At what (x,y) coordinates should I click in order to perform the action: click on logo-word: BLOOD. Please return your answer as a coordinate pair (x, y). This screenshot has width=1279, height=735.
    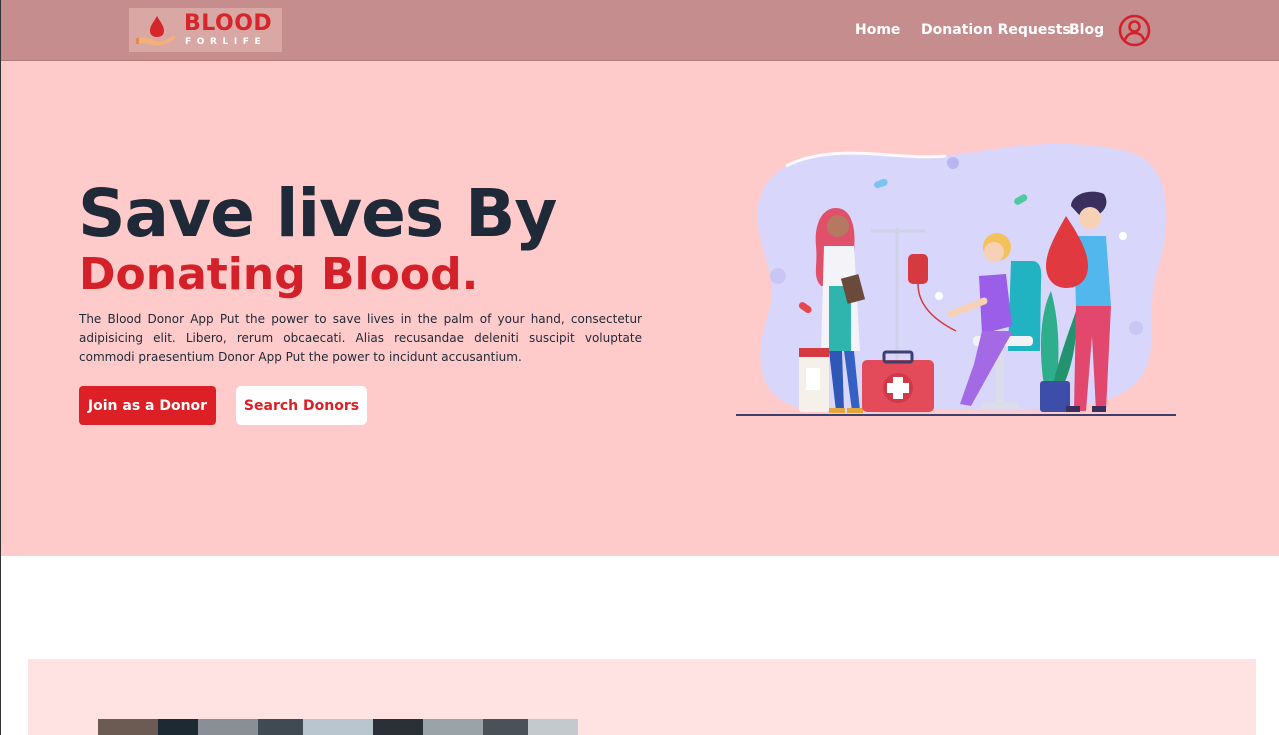
    Looking at the image, I should click on (228, 23).